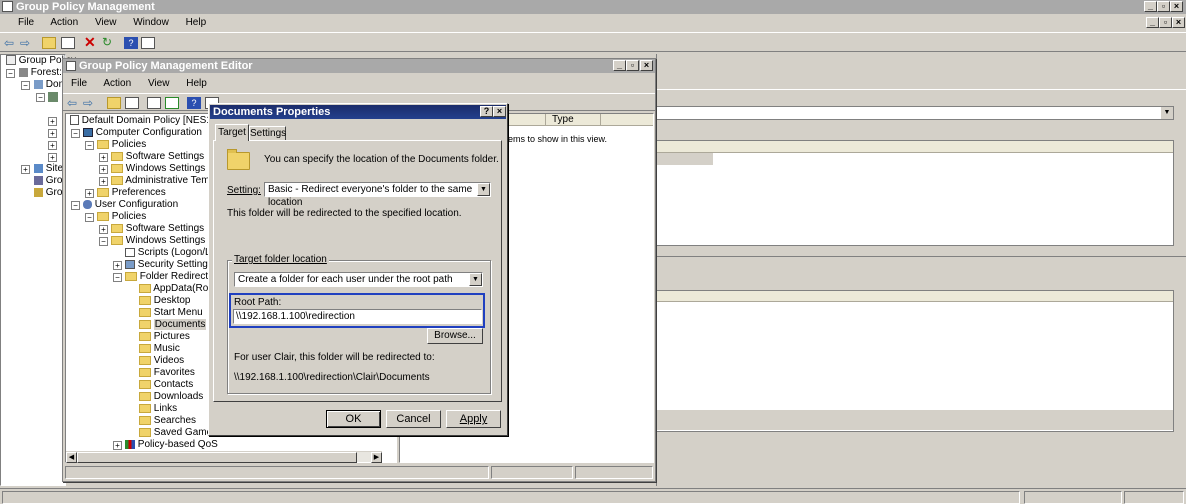 Image resolution: width=1186 pixels, height=504 pixels. Describe the element at coordinates (79, 83) in the screenshot. I see `gpme-menu-file: File` at that location.